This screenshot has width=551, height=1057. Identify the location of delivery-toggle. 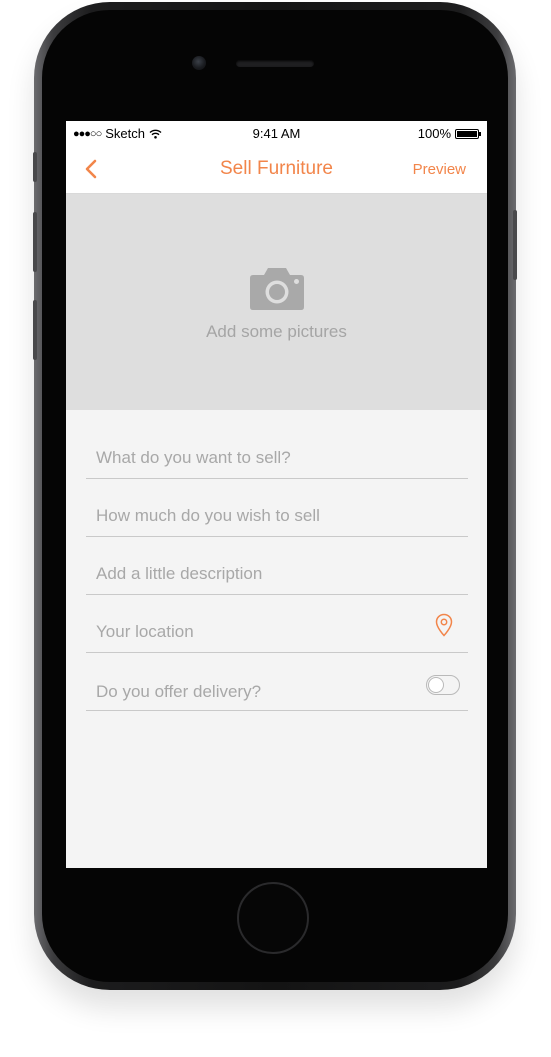
(443, 685).